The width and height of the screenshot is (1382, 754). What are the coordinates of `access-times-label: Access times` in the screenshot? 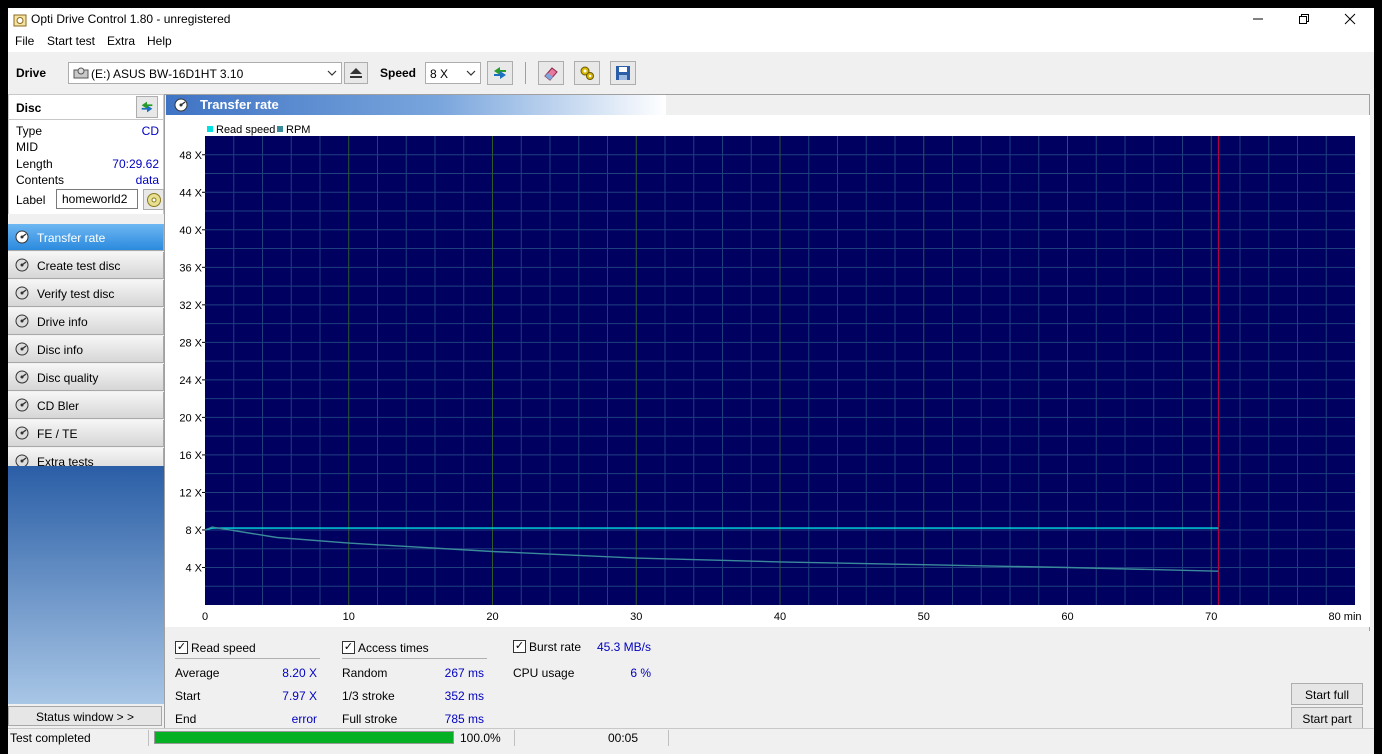 It's located at (393, 648).